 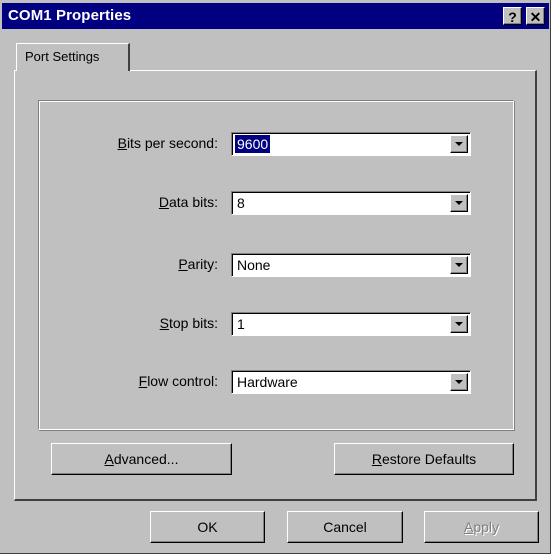 What do you see at coordinates (351, 265) in the screenshot?
I see `parity-select: None` at bounding box center [351, 265].